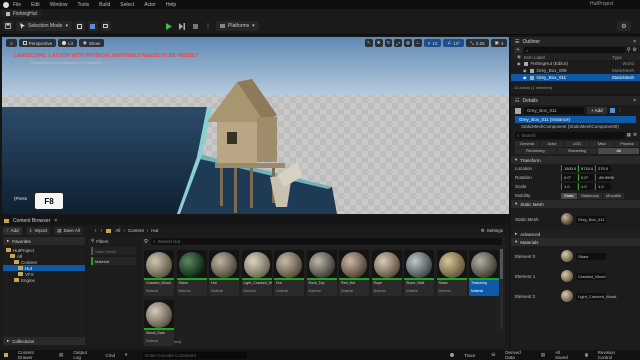 This screenshot has height=360, width=640. What do you see at coordinates (597, 110) in the screenshot?
I see `add-component-button: + Add` at bounding box center [597, 110].